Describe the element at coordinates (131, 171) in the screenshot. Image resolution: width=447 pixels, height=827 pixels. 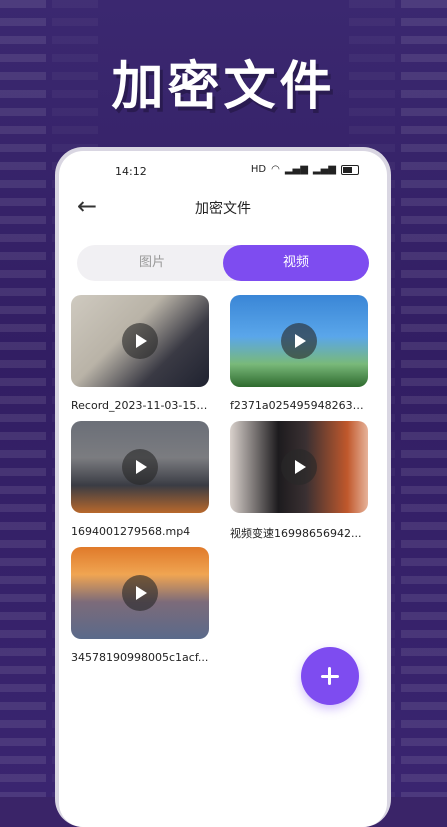
I see `status-time: 14:12` at that location.